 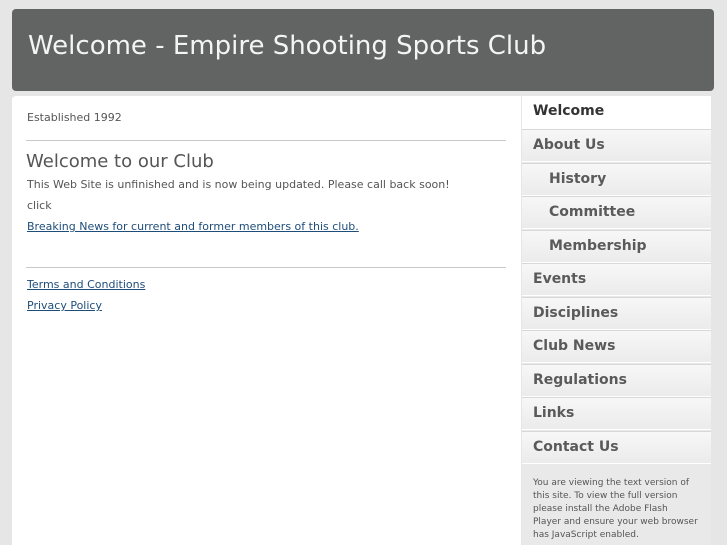 What do you see at coordinates (616, 179) in the screenshot?
I see `nav-item-history: History` at bounding box center [616, 179].